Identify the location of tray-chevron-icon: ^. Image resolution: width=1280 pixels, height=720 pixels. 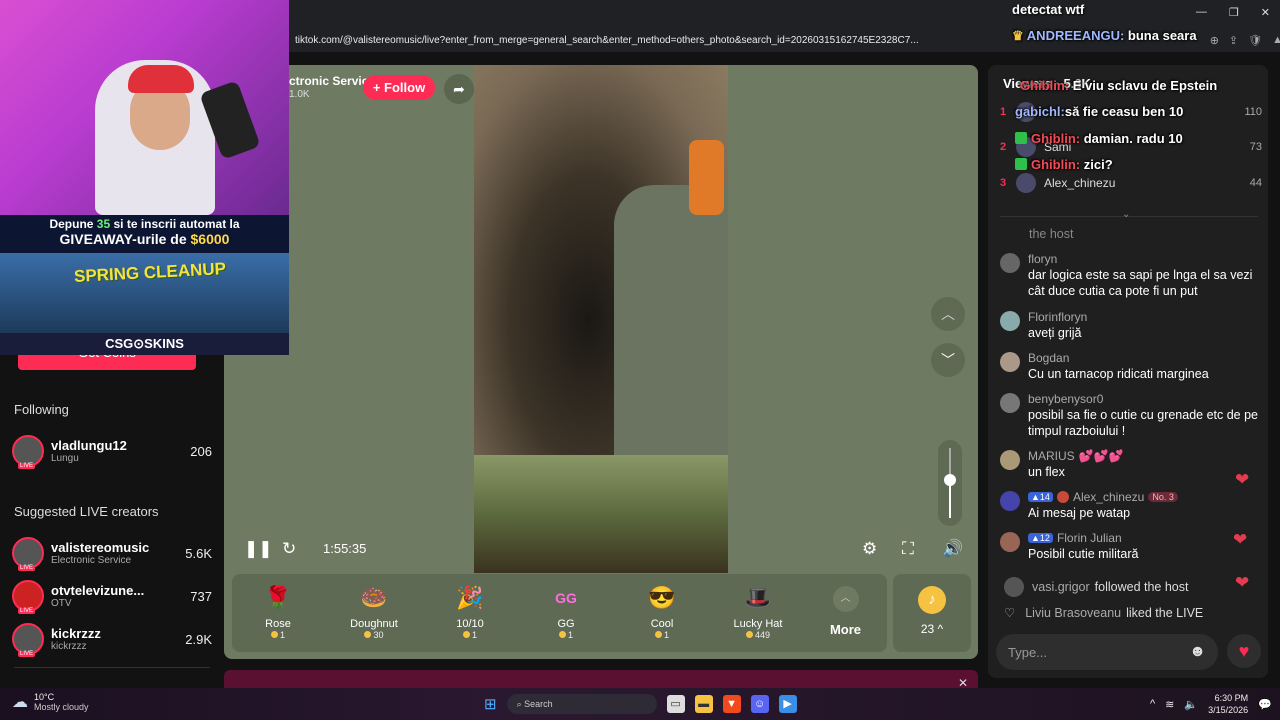
(1152, 704).